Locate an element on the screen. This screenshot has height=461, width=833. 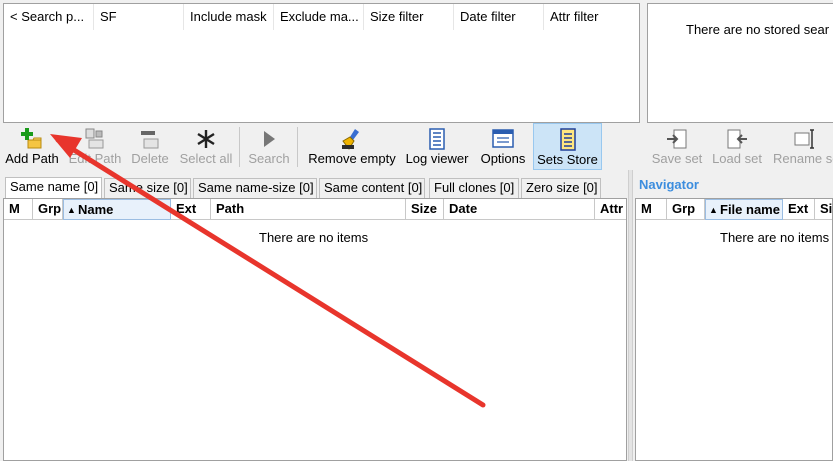
edit-folder-icon is located at coordinates (94, 138).